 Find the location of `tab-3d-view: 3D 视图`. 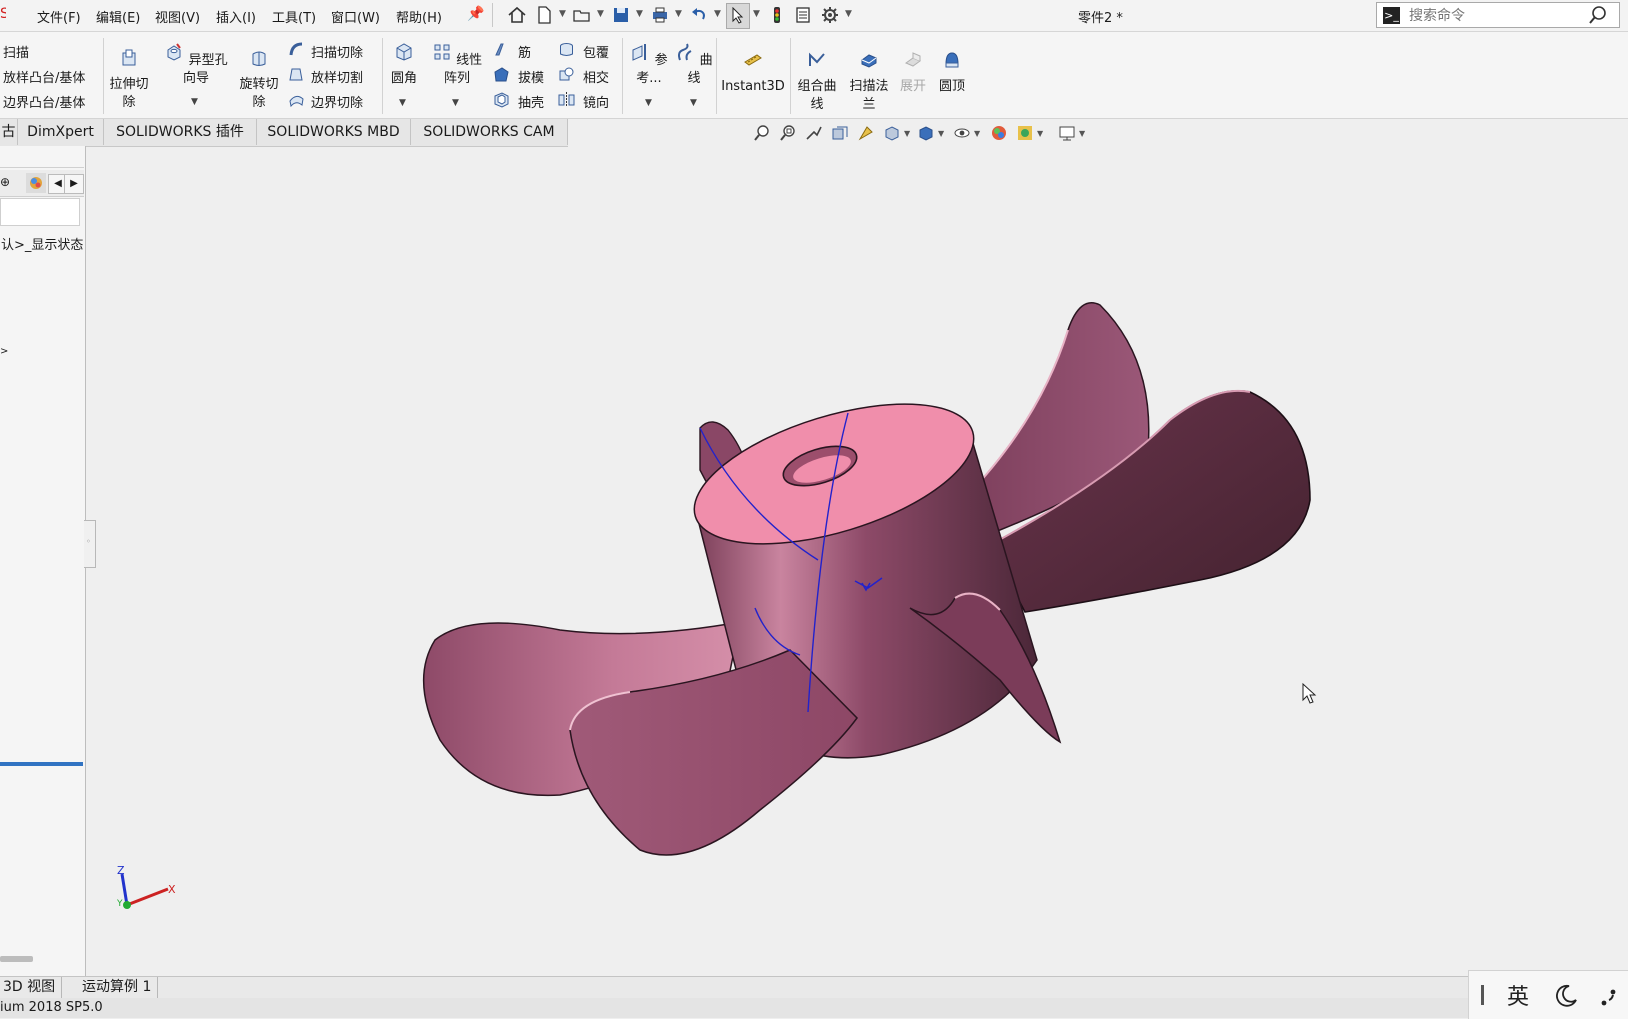

tab-3d-view: 3D 视图 is located at coordinates (31, 987).